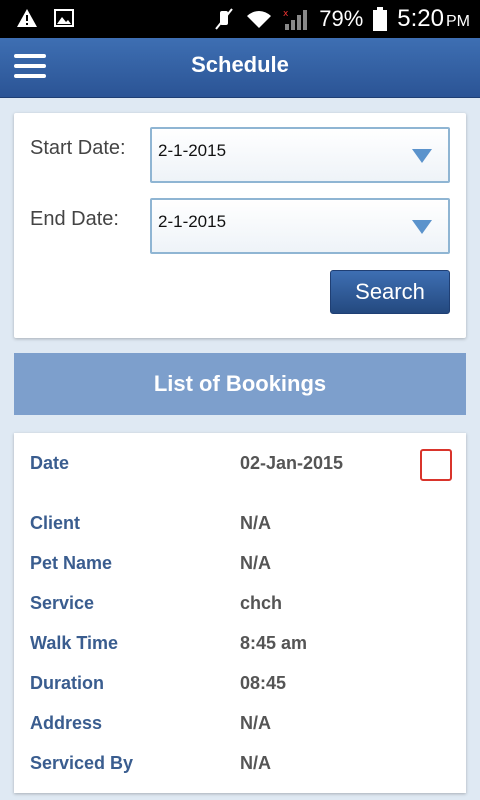 This screenshot has width=480, height=800. Describe the element at coordinates (292, 463) in the screenshot. I see `date-value: 02-Jan-2015` at that location.